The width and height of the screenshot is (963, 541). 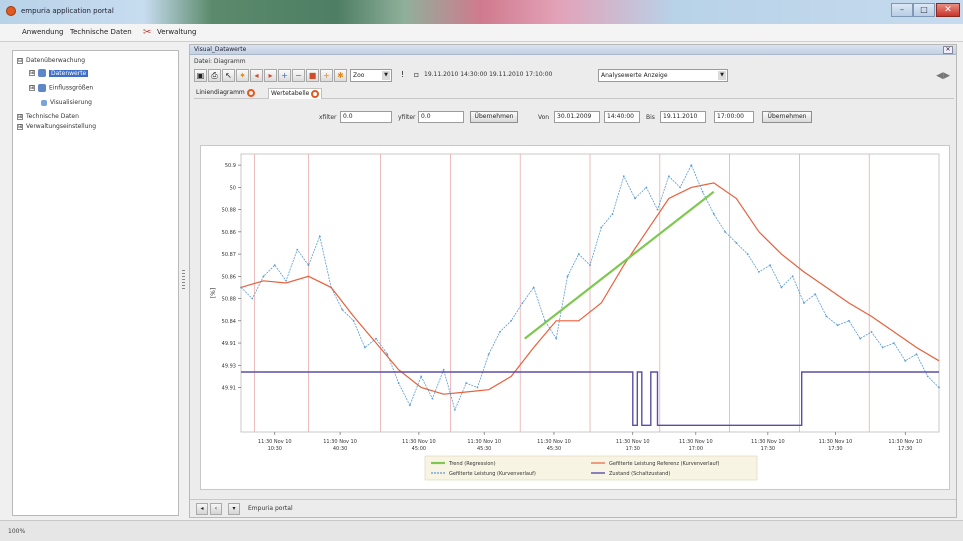 What do you see at coordinates (183, 280) in the screenshot?
I see `panel-splitter-handle` at bounding box center [183, 280].